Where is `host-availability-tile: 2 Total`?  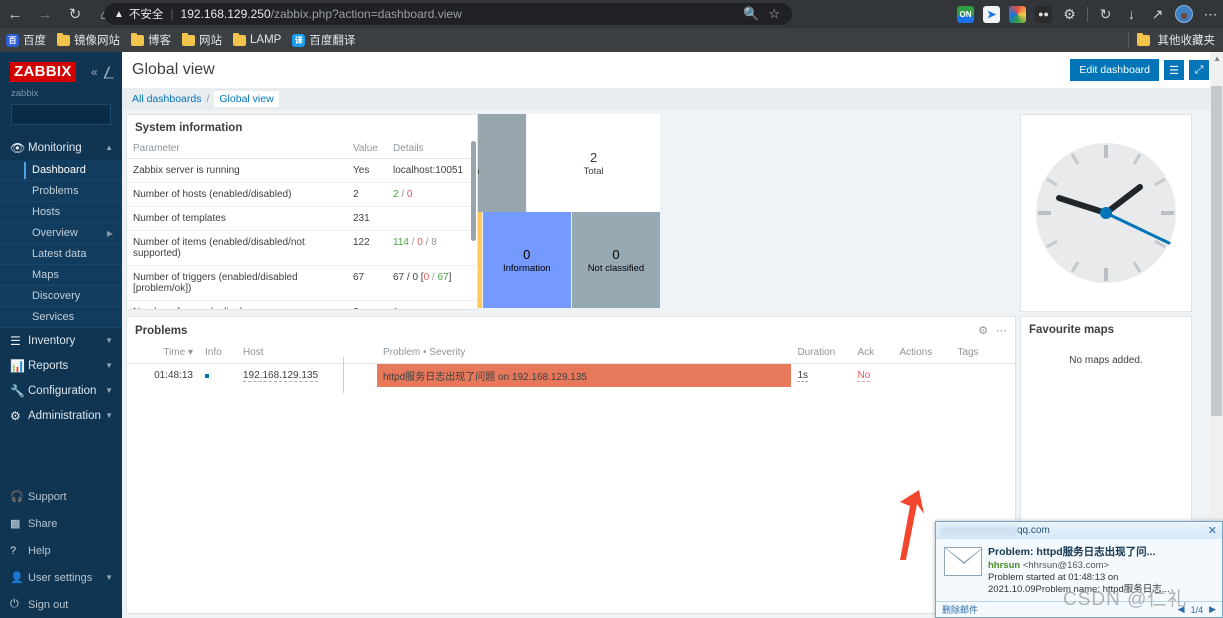 host-availability-tile: 2 Total is located at coordinates (593, 163).